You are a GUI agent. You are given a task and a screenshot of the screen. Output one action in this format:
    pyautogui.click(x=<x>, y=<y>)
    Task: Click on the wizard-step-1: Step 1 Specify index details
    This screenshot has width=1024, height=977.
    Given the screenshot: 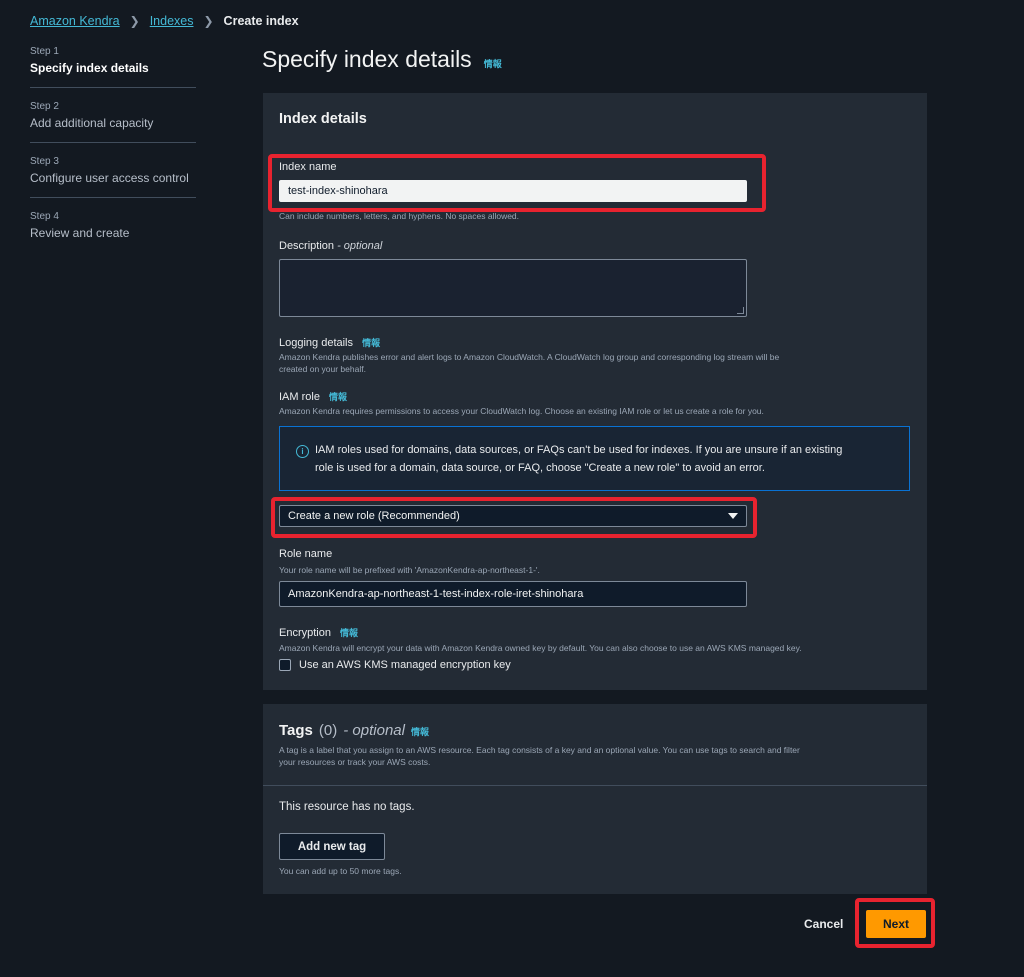 What is the action you would take?
    pyautogui.click(x=113, y=67)
    